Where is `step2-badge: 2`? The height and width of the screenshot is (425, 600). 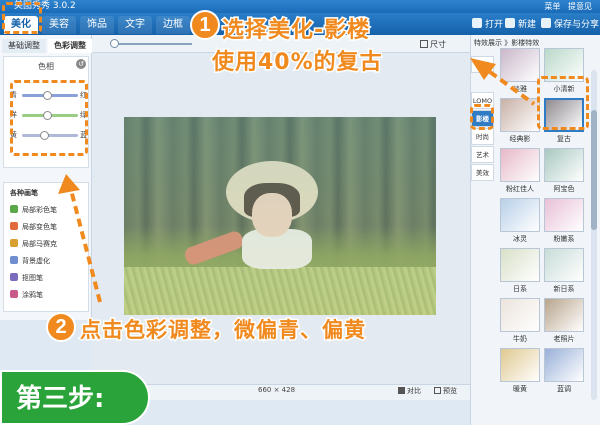 step2-badge: 2 is located at coordinates (61, 327).